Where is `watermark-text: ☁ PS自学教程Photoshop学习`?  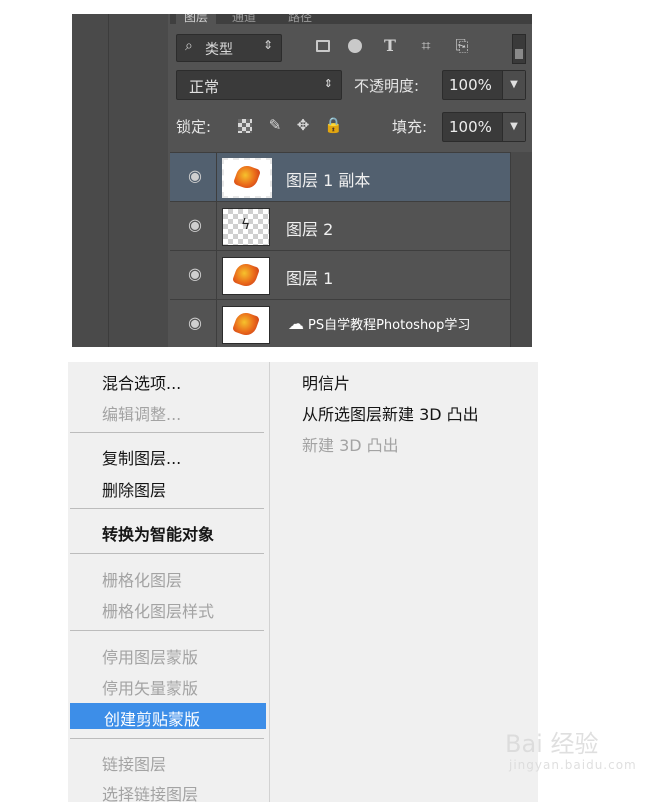 watermark-text: ☁ PS自学教程Photoshop学习 is located at coordinates (379, 323).